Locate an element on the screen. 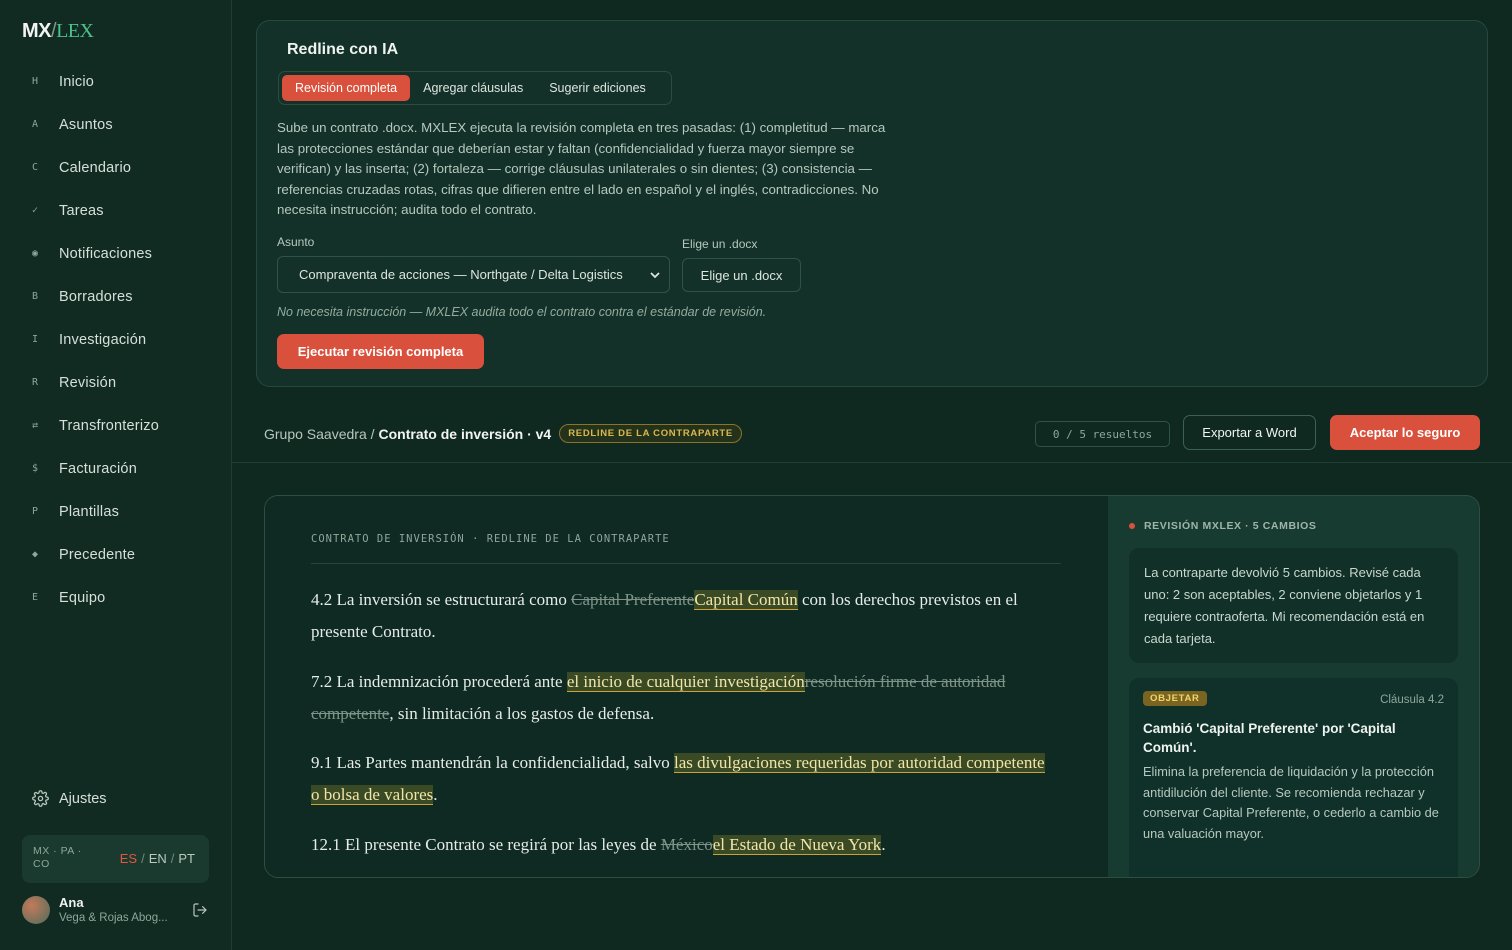  sidebar-item-label: Facturación is located at coordinates (98, 468).